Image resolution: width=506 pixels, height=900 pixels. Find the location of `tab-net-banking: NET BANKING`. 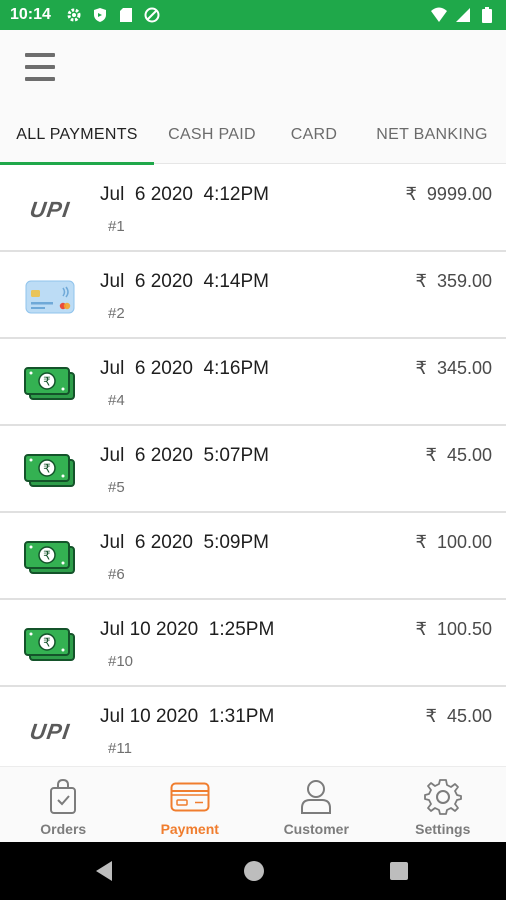

tab-net-banking: NET BANKING is located at coordinates (432, 135).